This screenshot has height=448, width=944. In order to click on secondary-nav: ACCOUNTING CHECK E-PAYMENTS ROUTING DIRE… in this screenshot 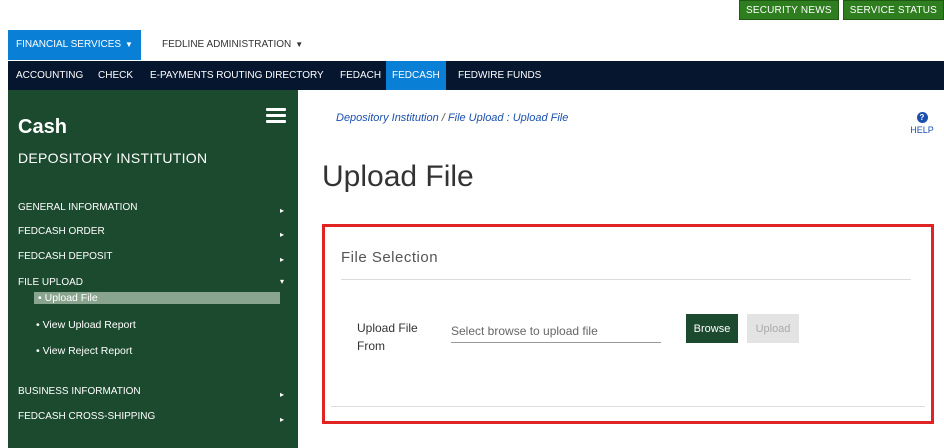, I will do `click(476, 75)`.